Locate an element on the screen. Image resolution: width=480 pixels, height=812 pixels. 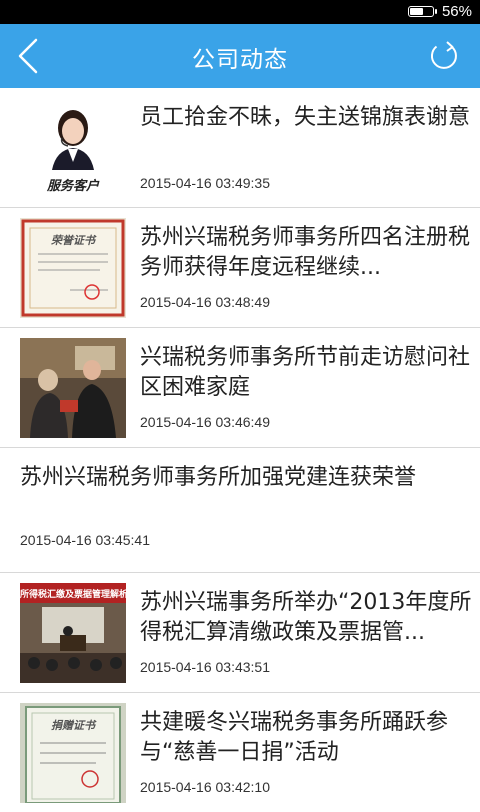
thumbnail-caption: 荣誉证书 is located at coordinates (73, 240).